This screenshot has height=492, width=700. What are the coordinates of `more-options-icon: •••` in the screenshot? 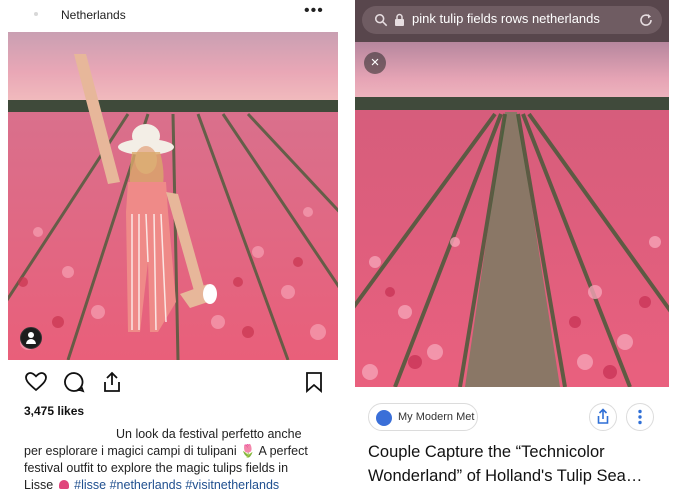 It's located at (314, 11).